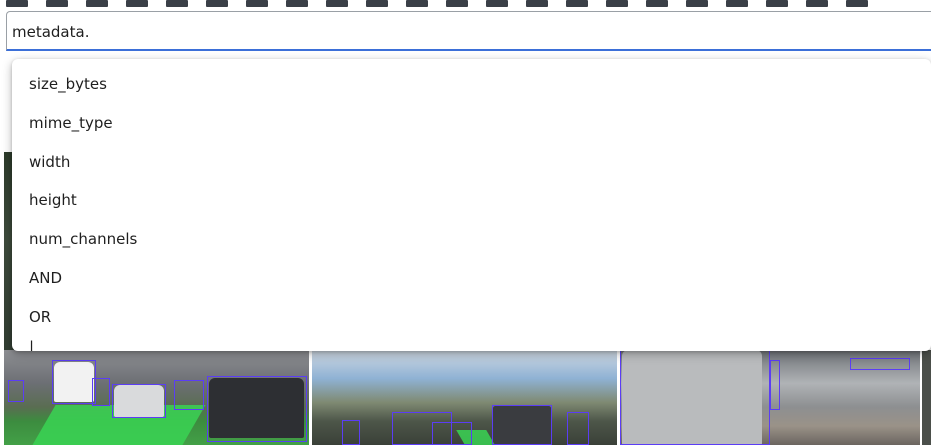 The width and height of the screenshot is (931, 445). Describe the element at coordinates (471, 162) in the screenshot. I see `autocomplete-option: width` at that location.